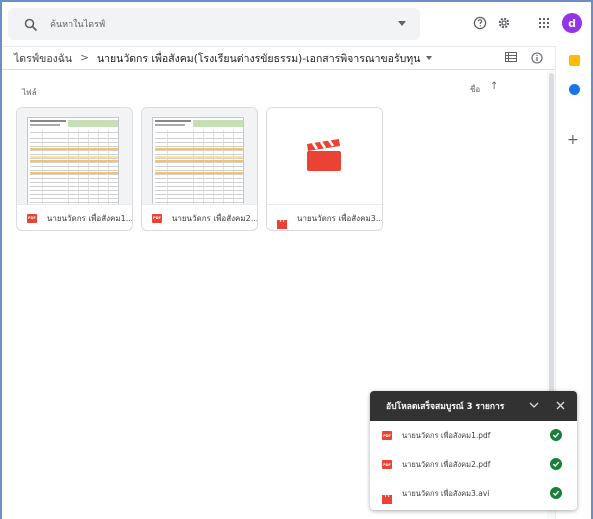  Describe the element at coordinates (480, 23) in the screenshot. I see `help-icon` at that location.